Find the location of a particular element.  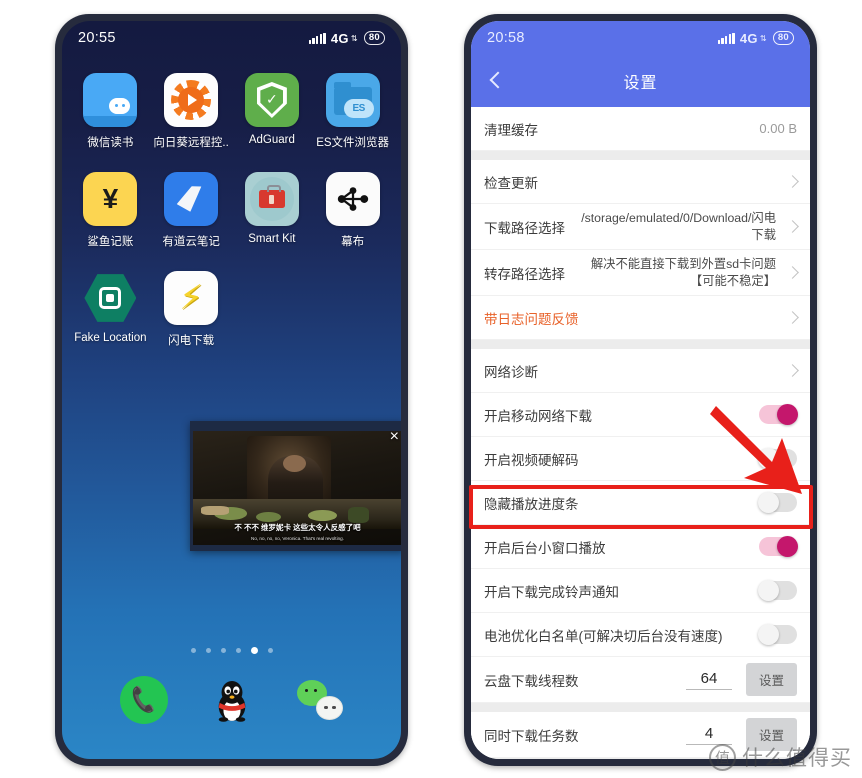

value-stepper: 64 设置 is located at coordinates (741, 680).